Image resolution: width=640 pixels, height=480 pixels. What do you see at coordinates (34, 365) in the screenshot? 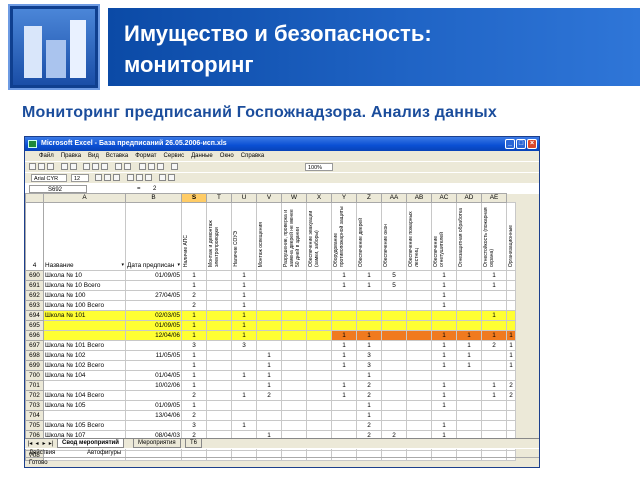
I see `row-number: 699` at bounding box center [34, 365].